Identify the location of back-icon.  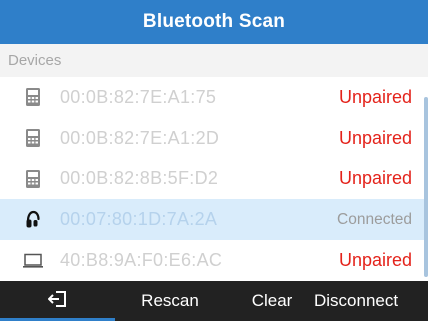
(57, 301).